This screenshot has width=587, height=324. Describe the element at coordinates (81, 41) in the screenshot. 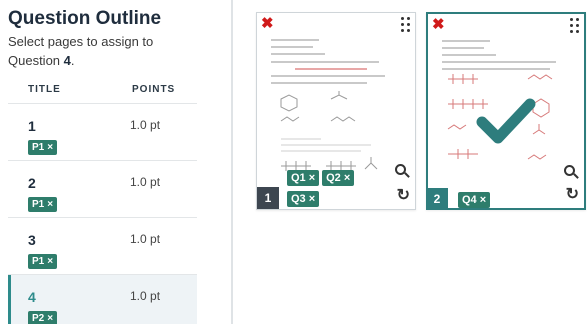

I see `subtitle-prefix: Select pages to assign to` at that location.